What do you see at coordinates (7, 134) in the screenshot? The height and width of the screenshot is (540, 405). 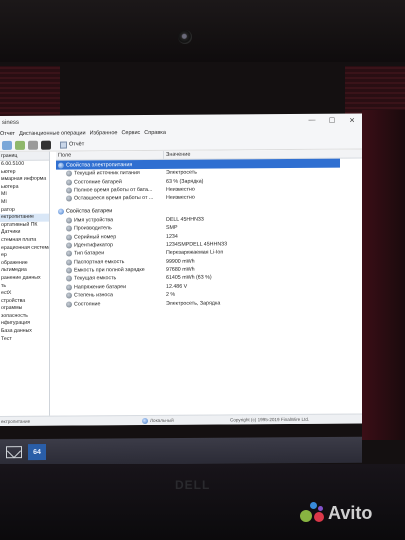 I see `menu-report: Отчет` at bounding box center [7, 134].